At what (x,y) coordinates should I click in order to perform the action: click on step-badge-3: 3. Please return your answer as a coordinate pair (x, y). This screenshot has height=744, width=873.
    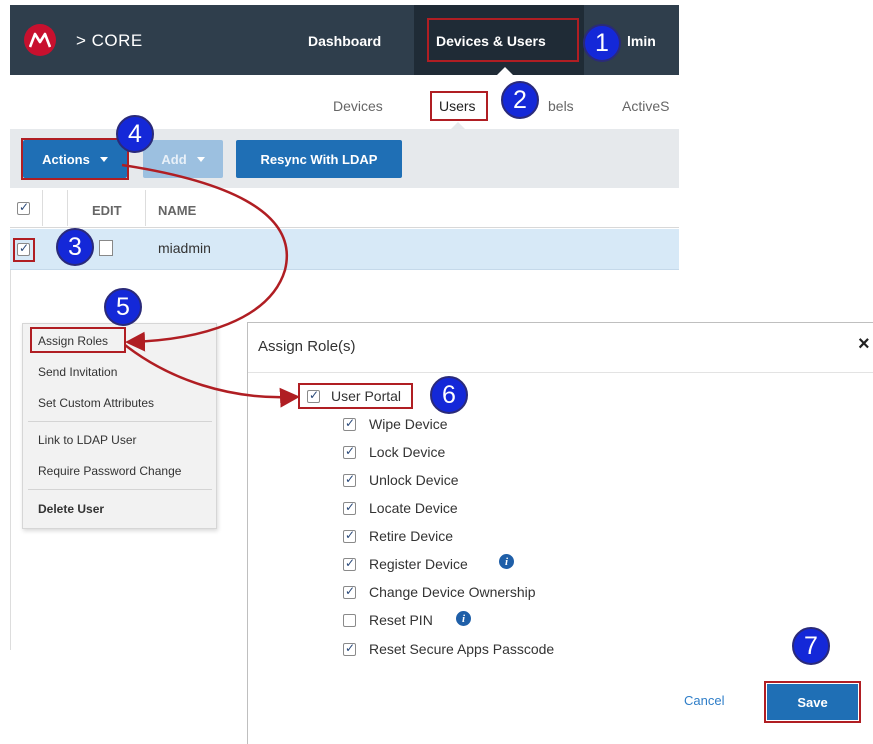
    Looking at the image, I should click on (75, 247).